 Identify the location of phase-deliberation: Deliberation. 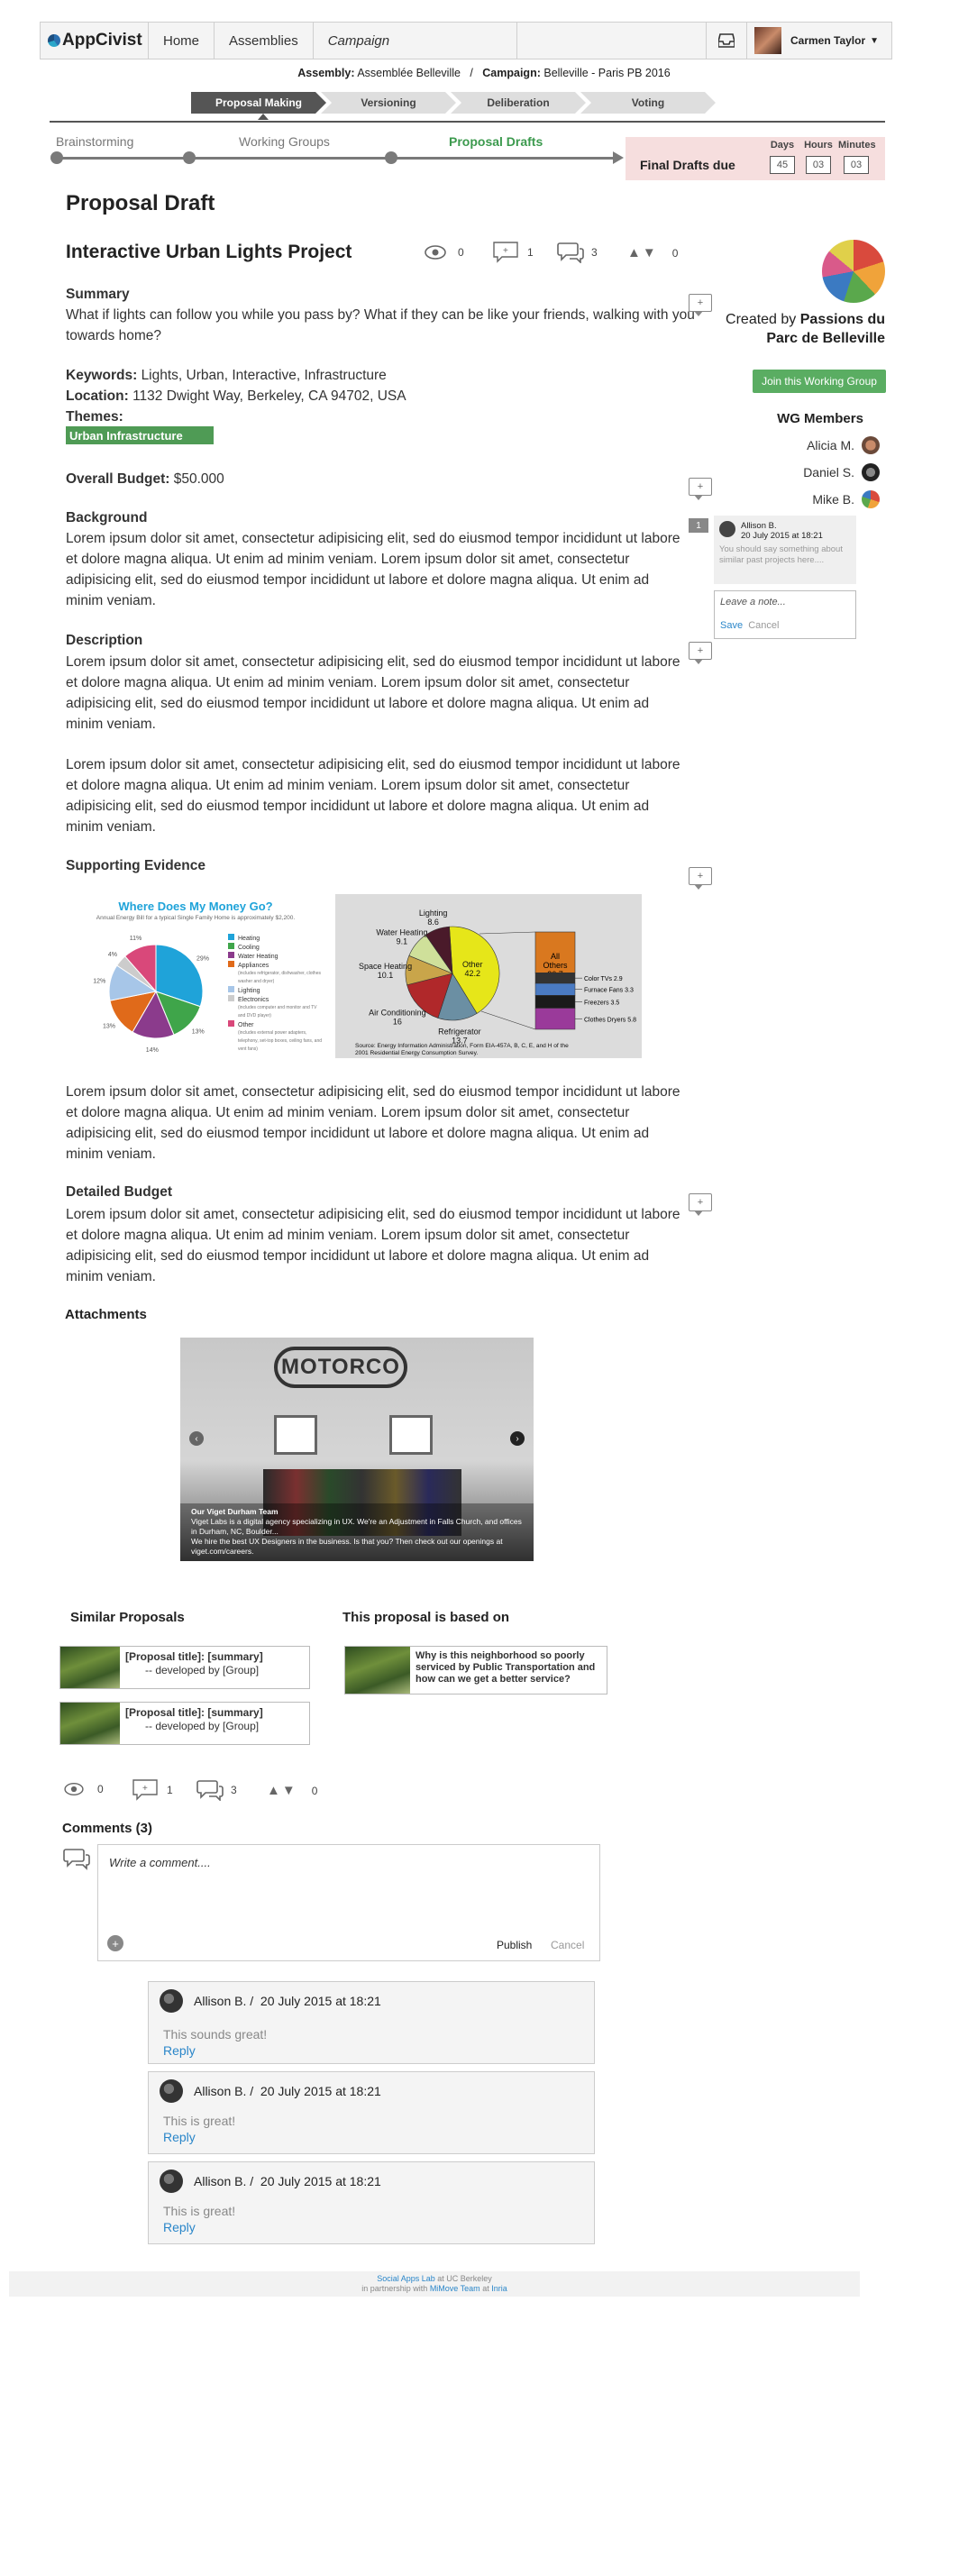
(518, 103).